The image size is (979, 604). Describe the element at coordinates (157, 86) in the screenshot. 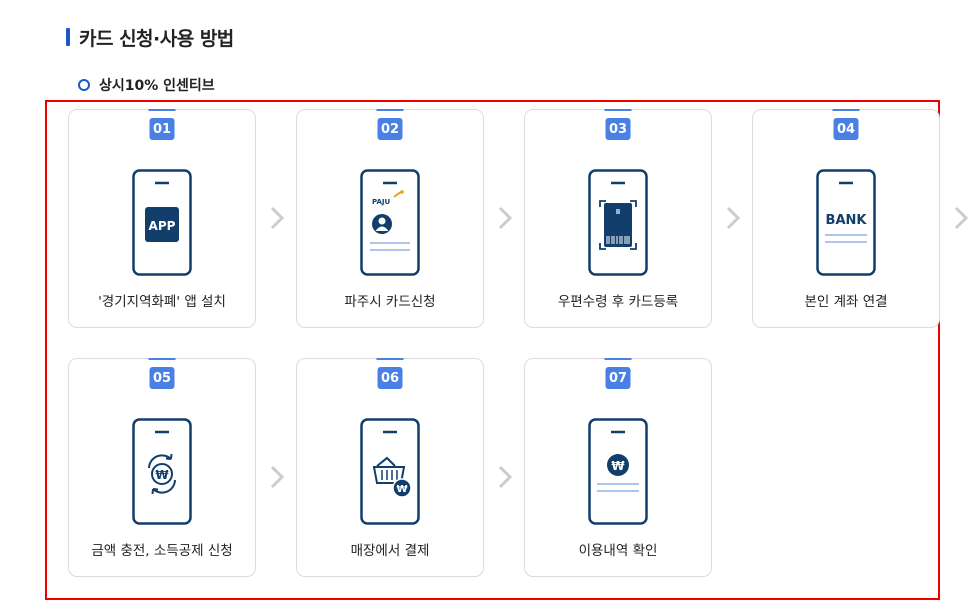

I see `sub-title-text: 상시10% 인센티브` at that location.